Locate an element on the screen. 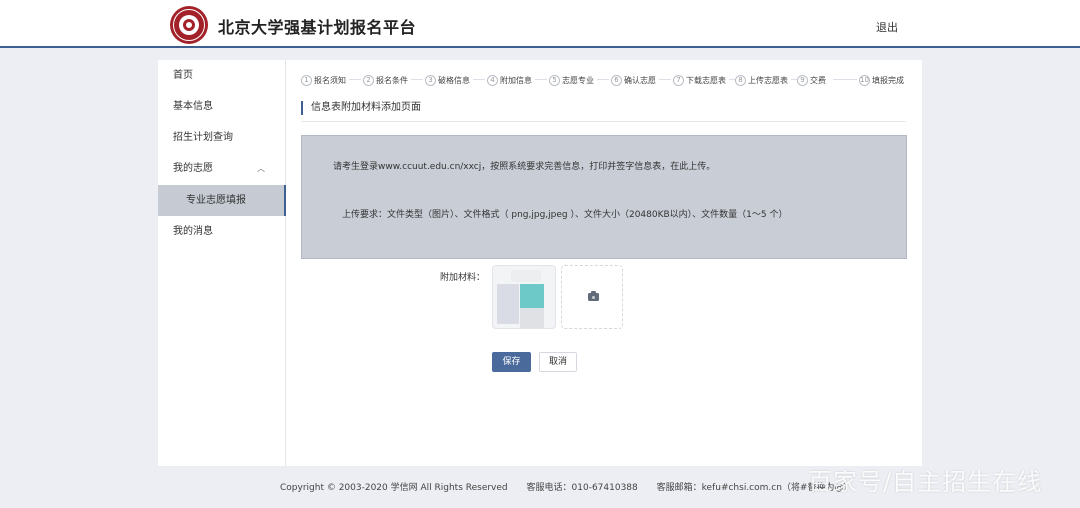 The width and height of the screenshot is (1080, 508). step-number: 2 is located at coordinates (368, 80).